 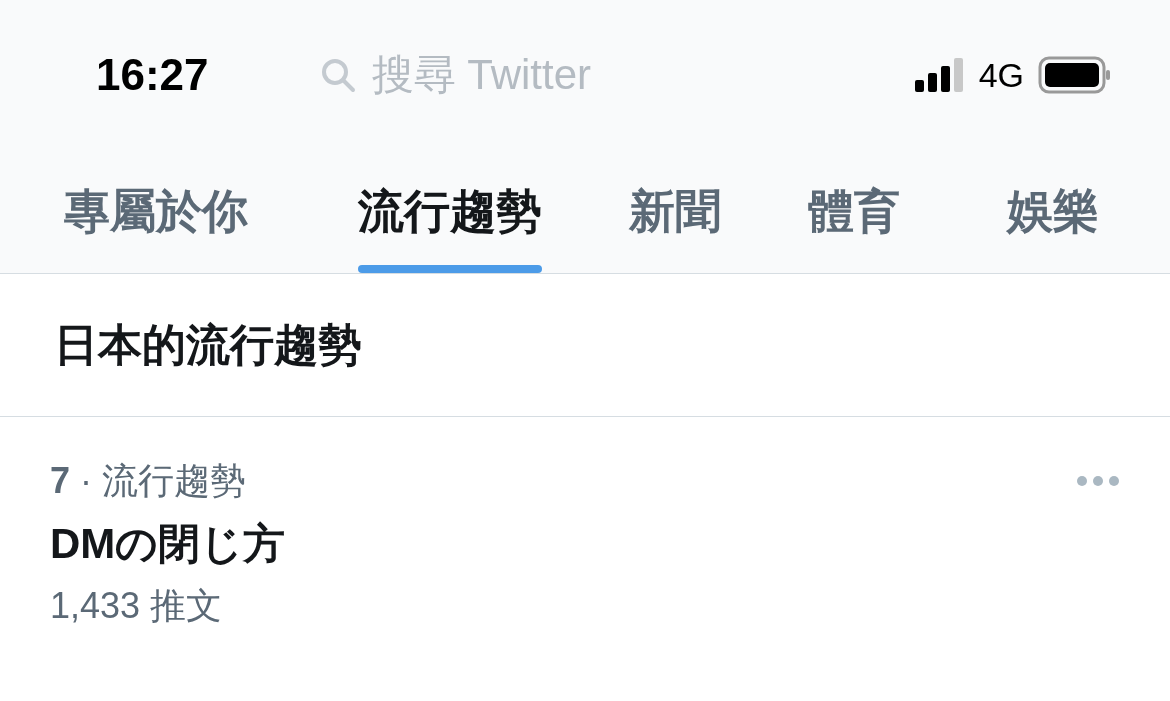 What do you see at coordinates (1074, 75) in the screenshot?
I see `battery-icon` at bounding box center [1074, 75].